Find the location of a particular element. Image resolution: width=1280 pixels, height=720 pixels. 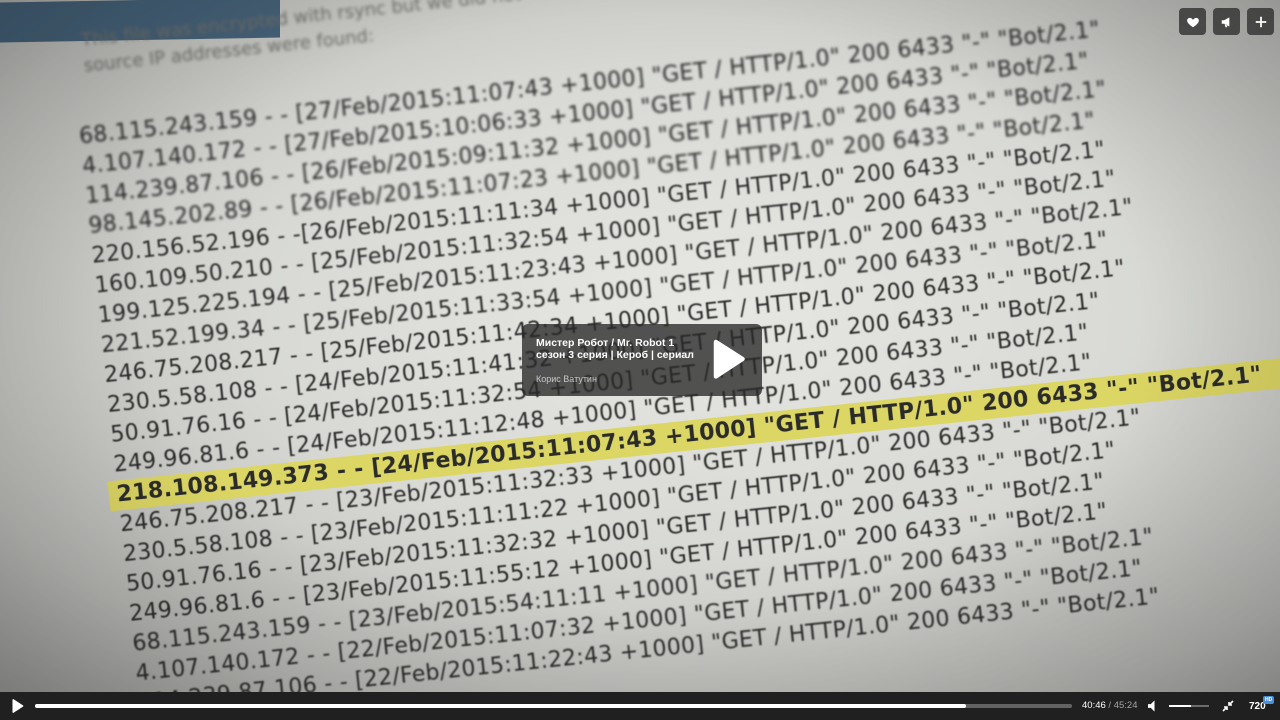

volume-button is located at coordinates (1154, 706).